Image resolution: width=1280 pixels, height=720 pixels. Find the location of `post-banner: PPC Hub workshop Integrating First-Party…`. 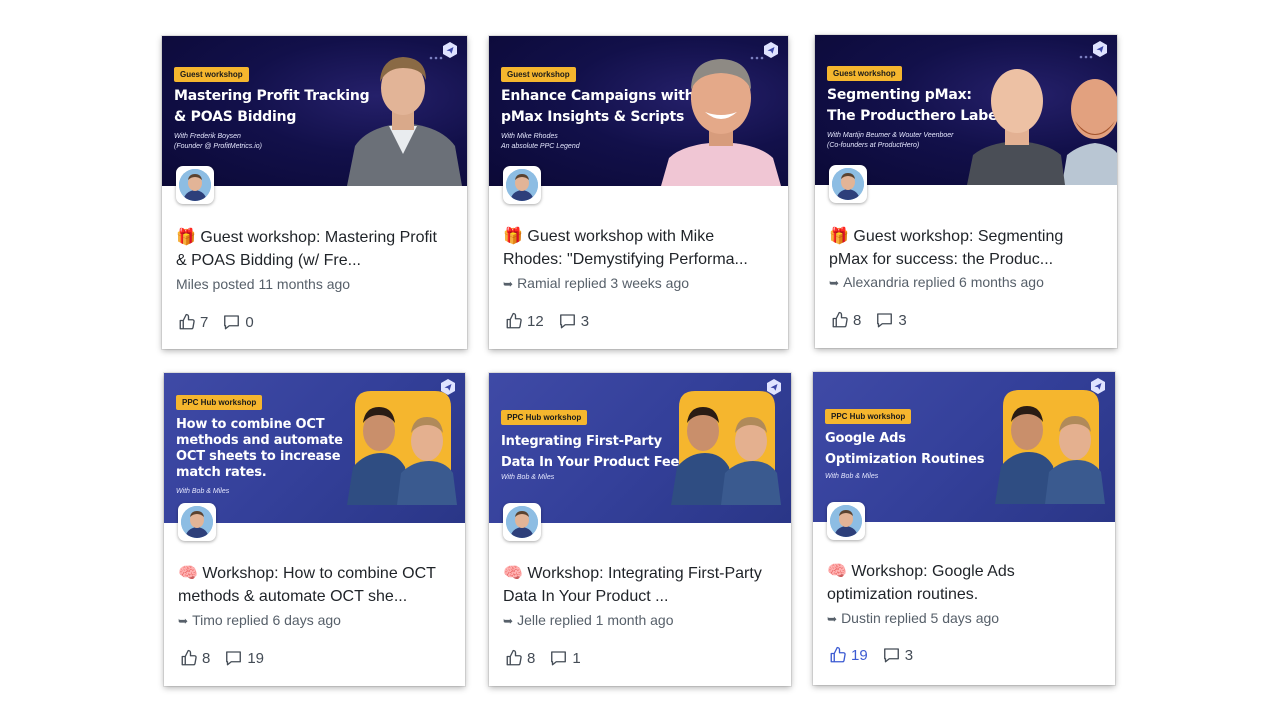

post-banner: PPC Hub workshop Integrating First-Party… is located at coordinates (640, 448).